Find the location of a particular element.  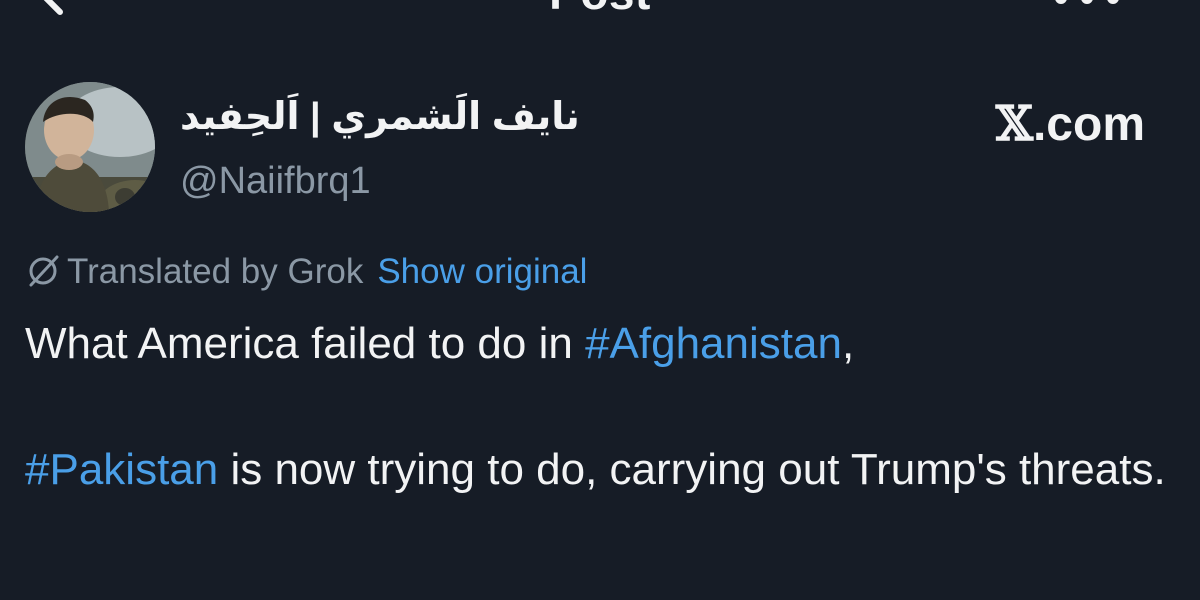

show-original-link: Show original is located at coordinates (482, 271).